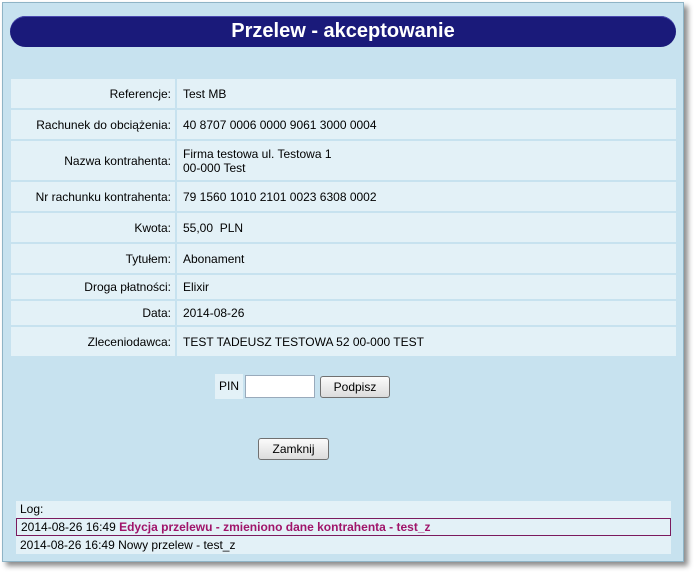  Describe the element at coordinates (426, 227) in the screenshot. I see `detail-value: 55,00 PLN` at that location.